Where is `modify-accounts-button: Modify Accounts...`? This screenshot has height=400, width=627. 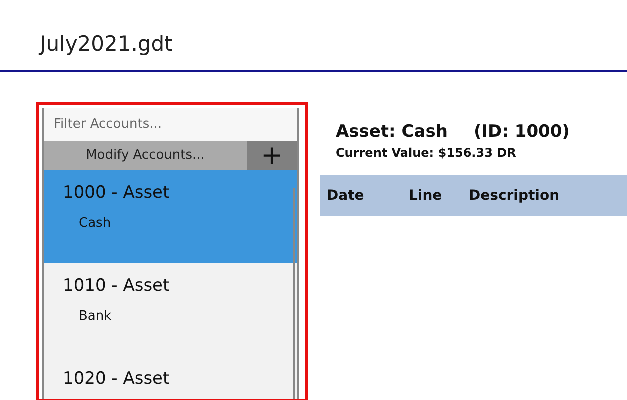 modify-accounts-button: Modify Accounts... is located at coordinates (145, 155).